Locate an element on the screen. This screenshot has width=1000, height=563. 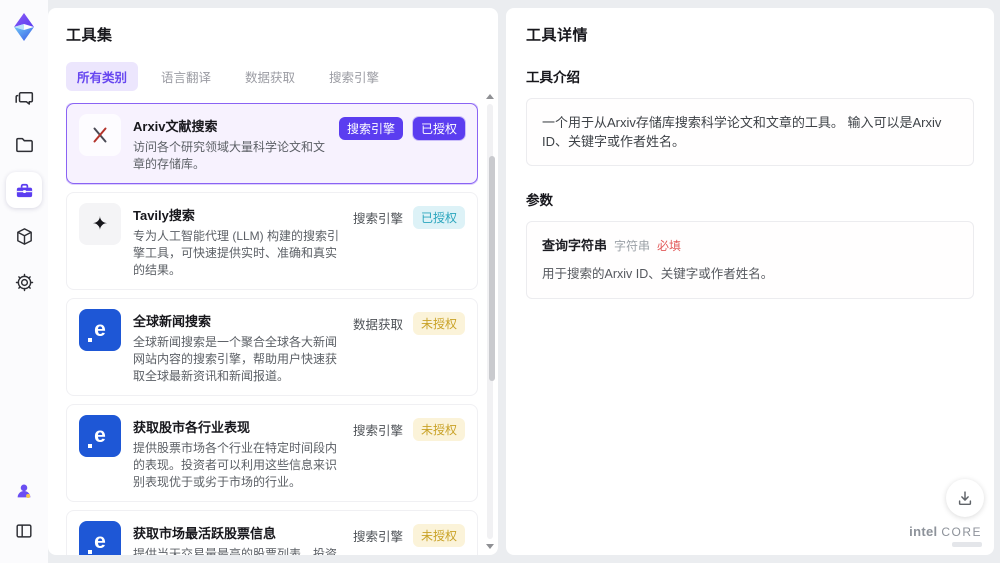
gear-icon is located at coordinates (24, 282).